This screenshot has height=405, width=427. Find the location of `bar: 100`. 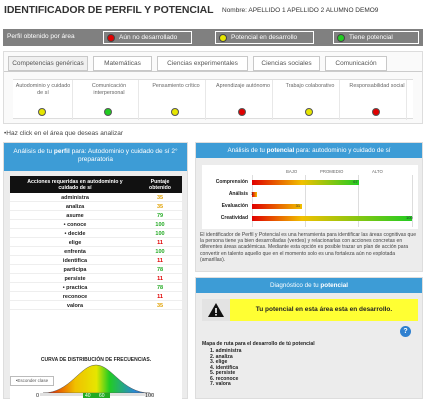

bar: 100 is located at coordinates (332, 218).